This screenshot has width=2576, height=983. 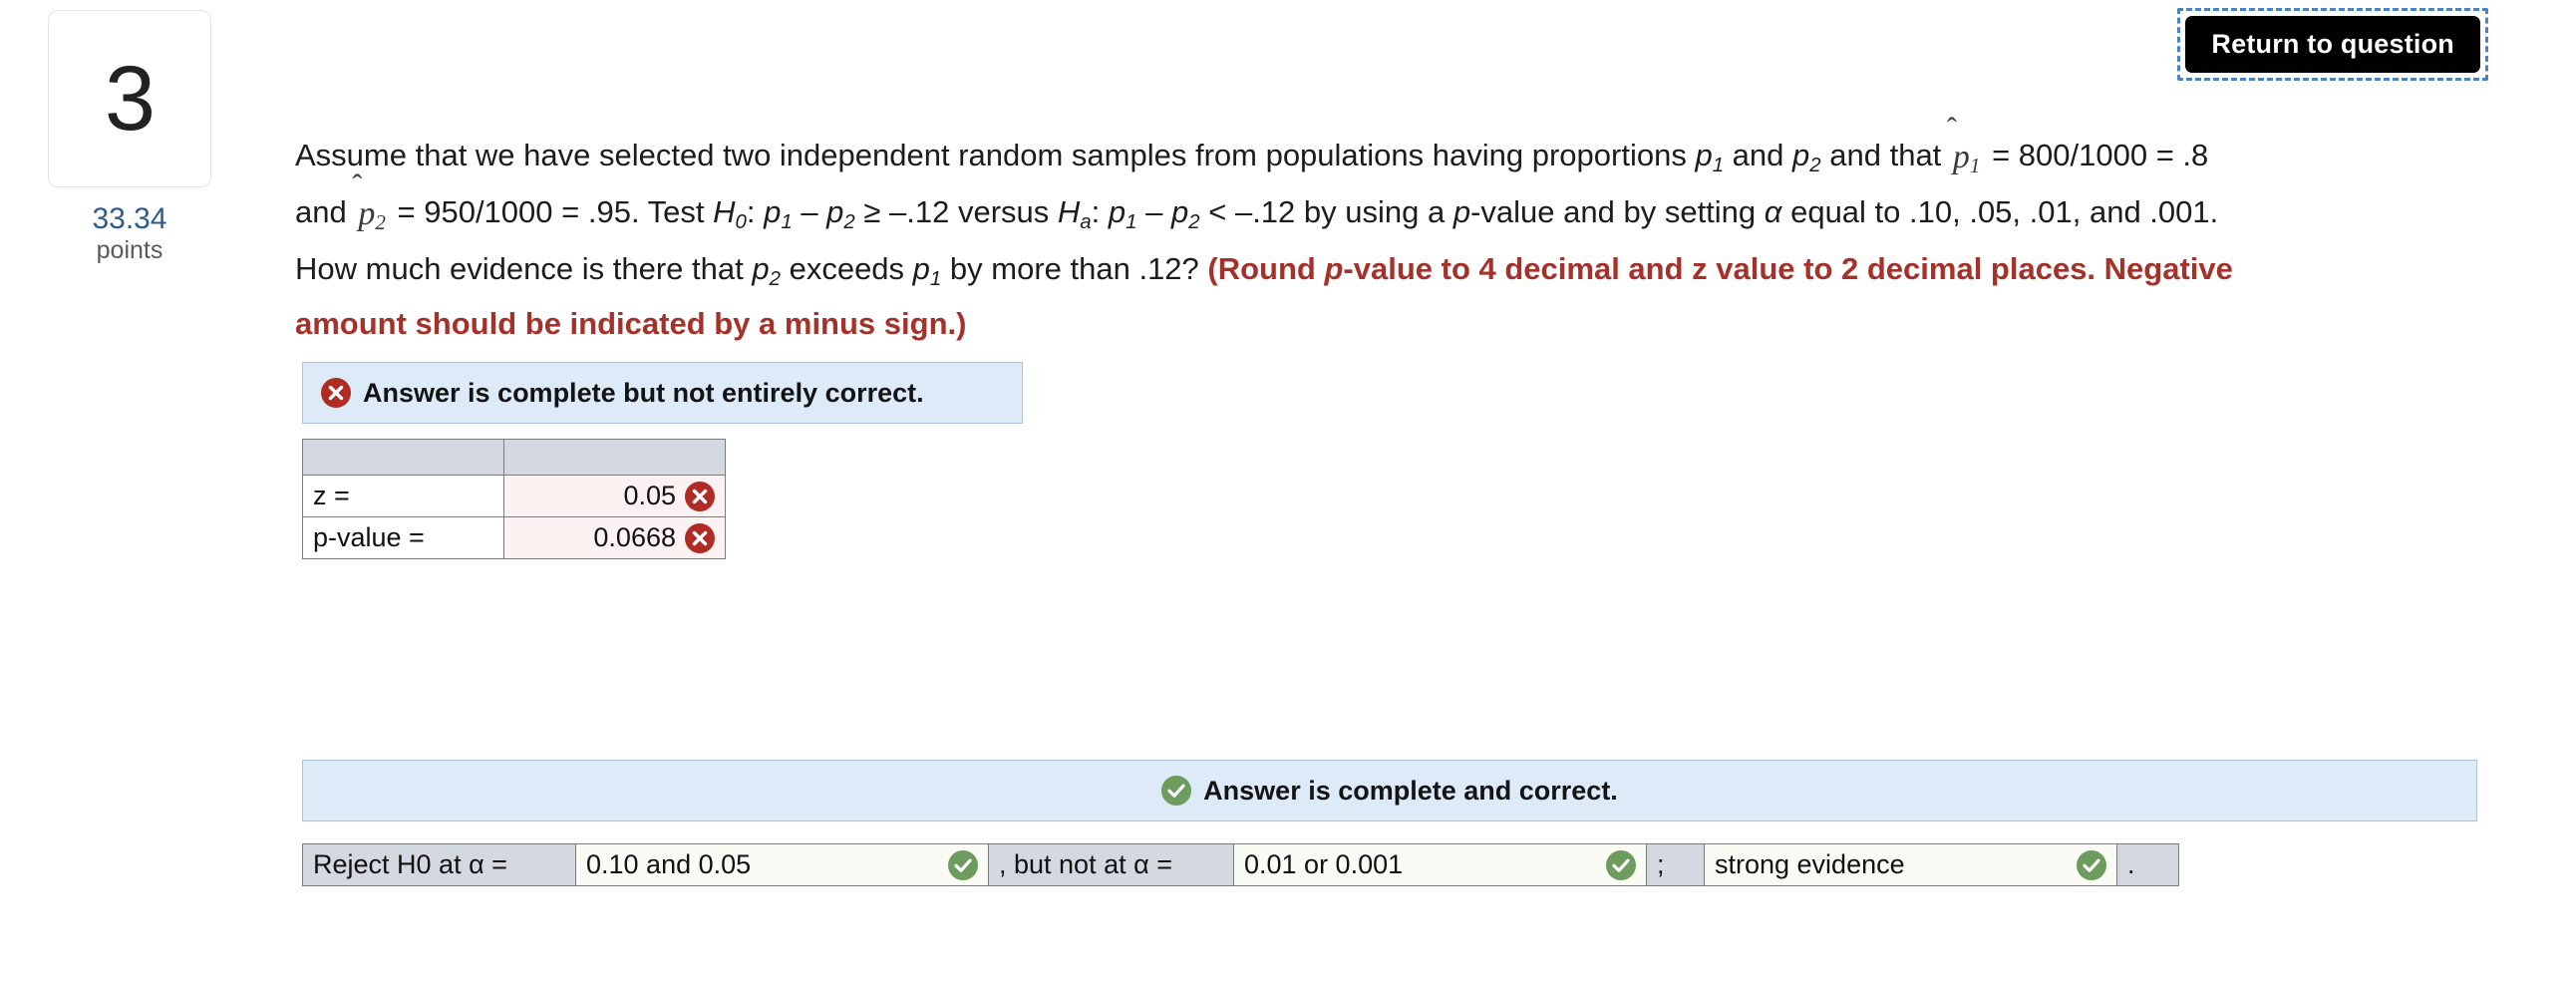 I want to click on qtext-seg: = 950/1000 = .95. Test, so click(x=551, y=212).